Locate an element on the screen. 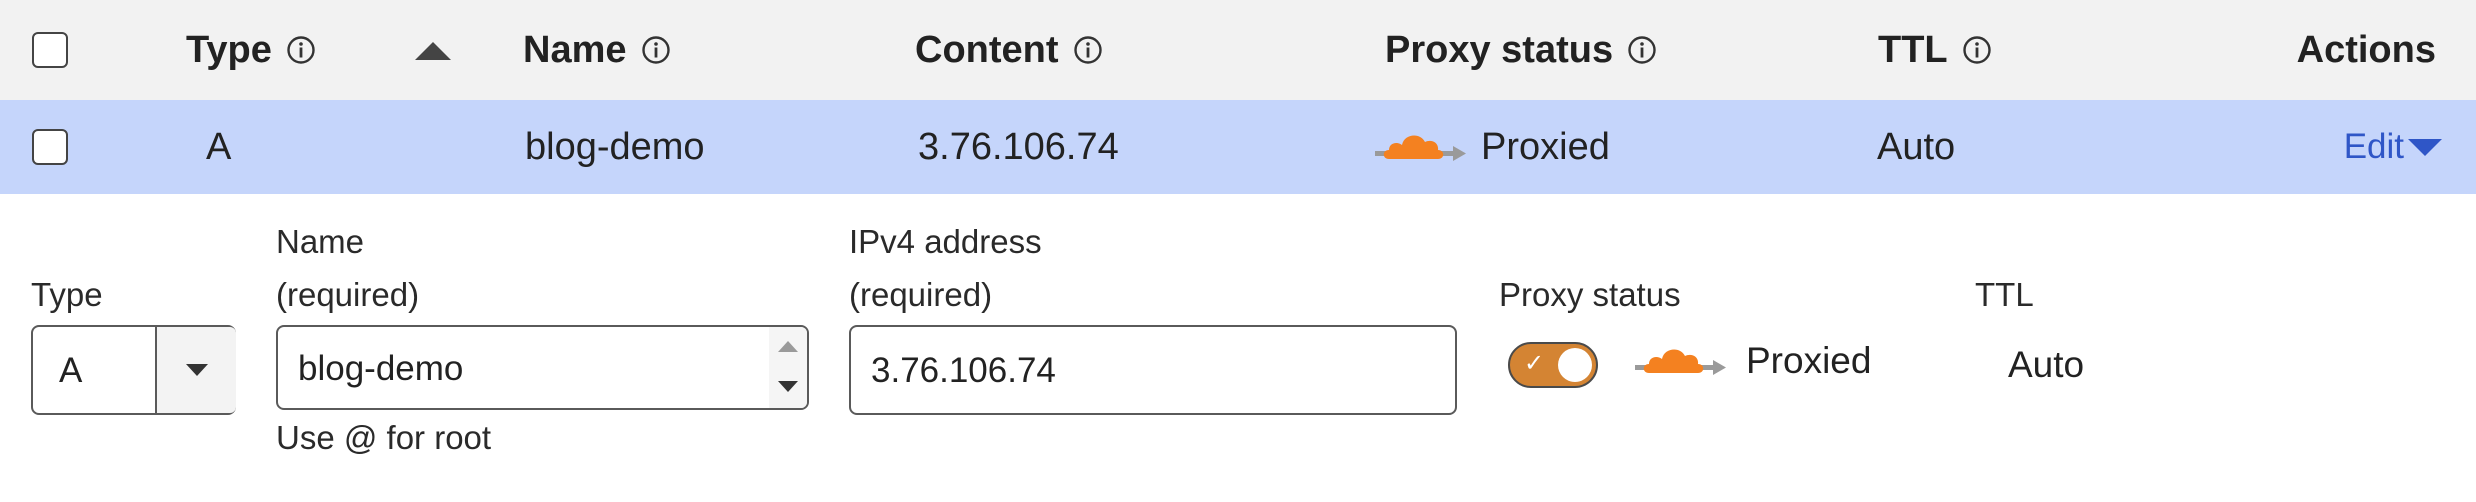 The width and height of the screenshot is (2476, 502). ipv4-address-value: 3.76.106.74 is located at coordinates (963, 370).